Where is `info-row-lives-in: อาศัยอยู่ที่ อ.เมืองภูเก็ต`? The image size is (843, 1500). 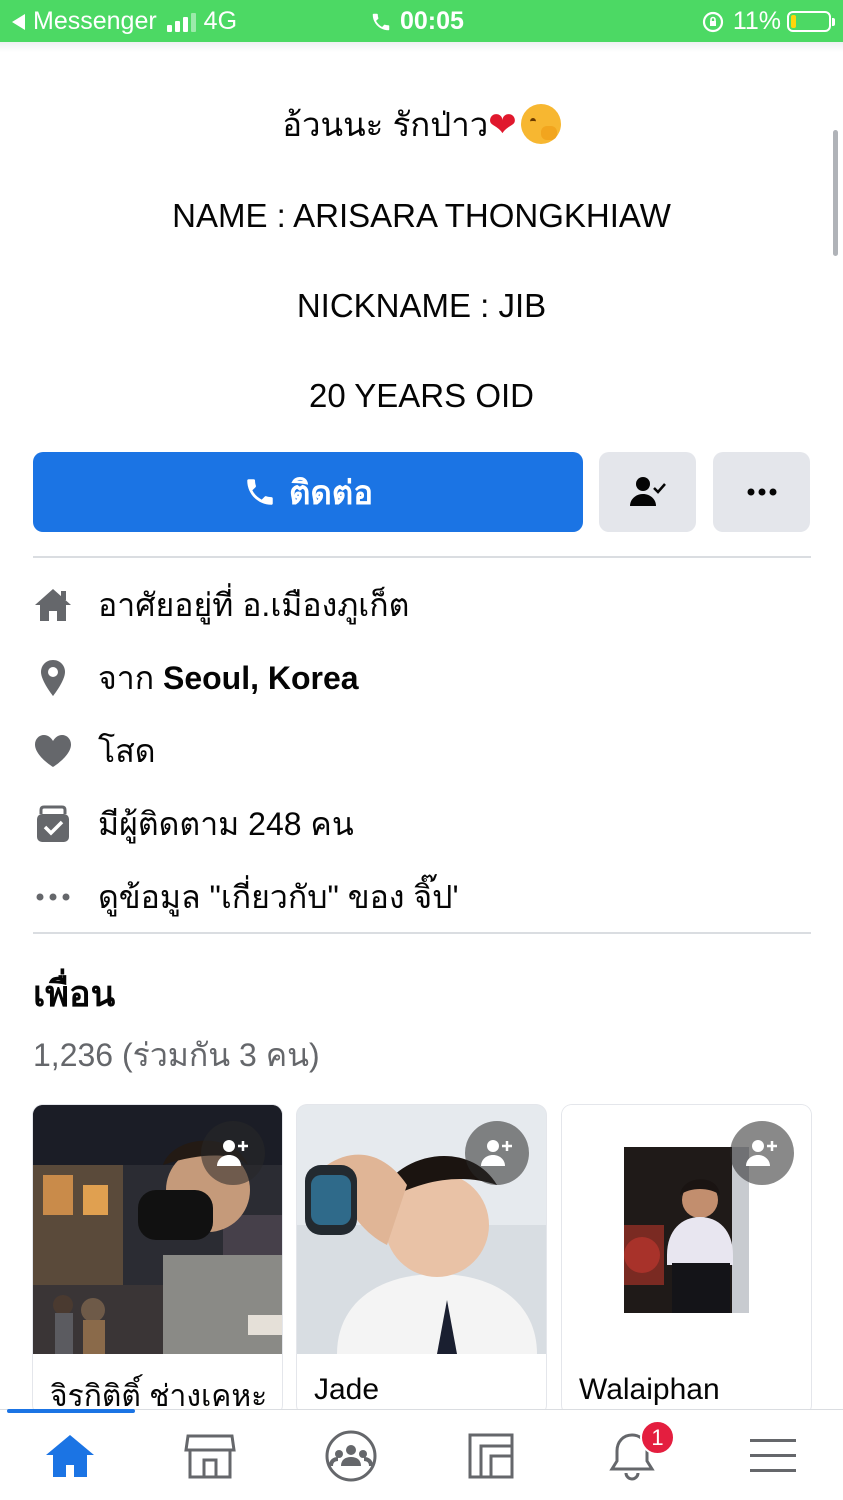 info-row-lives-in: อาศัยอยู่ที่ อ.เมืองภูเก็ต is located at coordinates (422, 605).